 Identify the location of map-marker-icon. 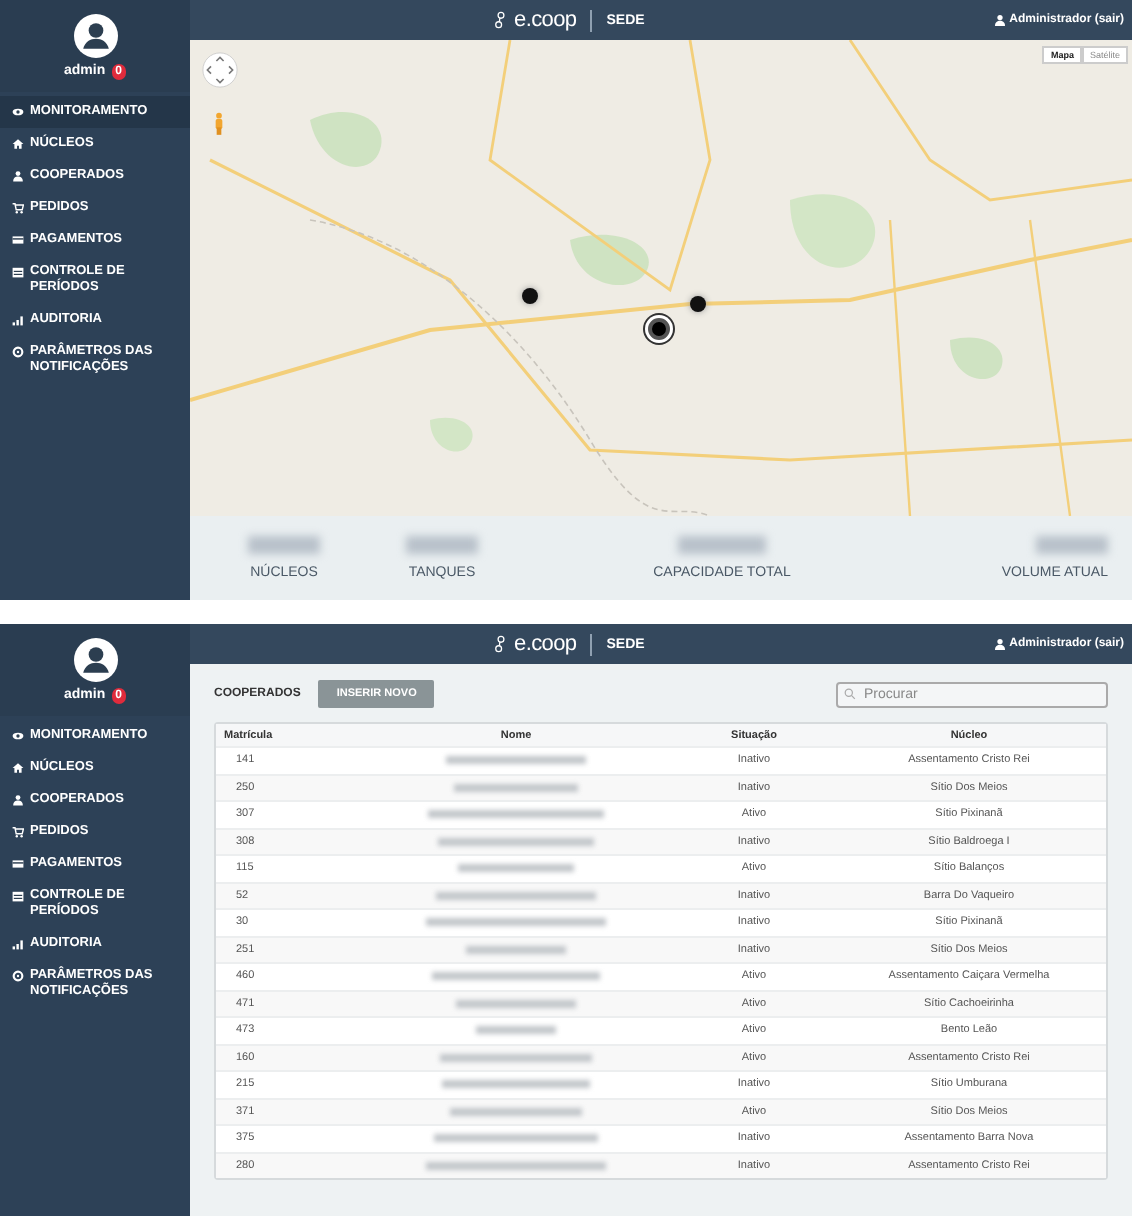
(659, 329).